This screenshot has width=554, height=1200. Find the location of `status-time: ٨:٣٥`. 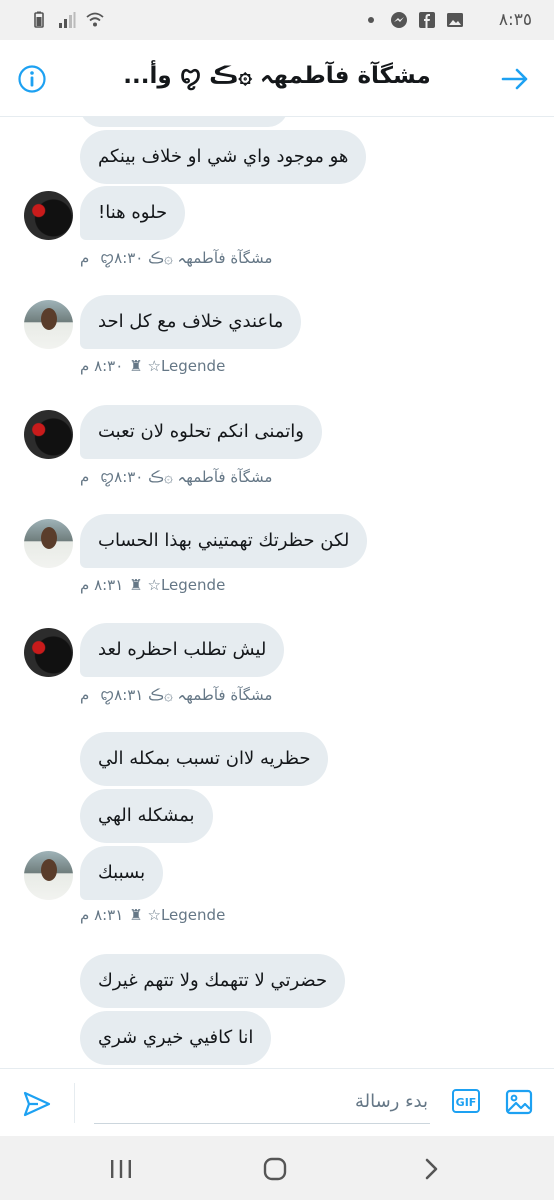

status-time: ٨:٣٥ is located at coordinates (515, 20).